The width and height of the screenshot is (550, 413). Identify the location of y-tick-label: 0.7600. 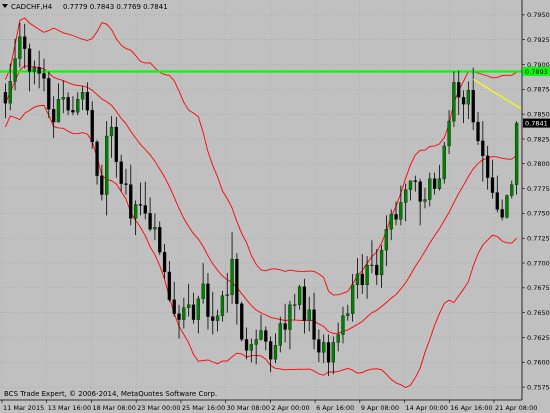
(538, 363).